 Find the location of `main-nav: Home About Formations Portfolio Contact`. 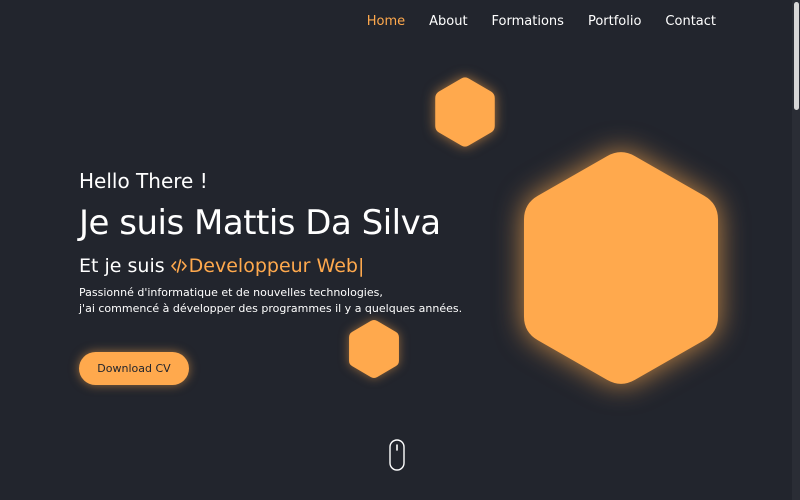

main-nav: Home About Formations Portfolio Contact is located at coordinates (541, 21).